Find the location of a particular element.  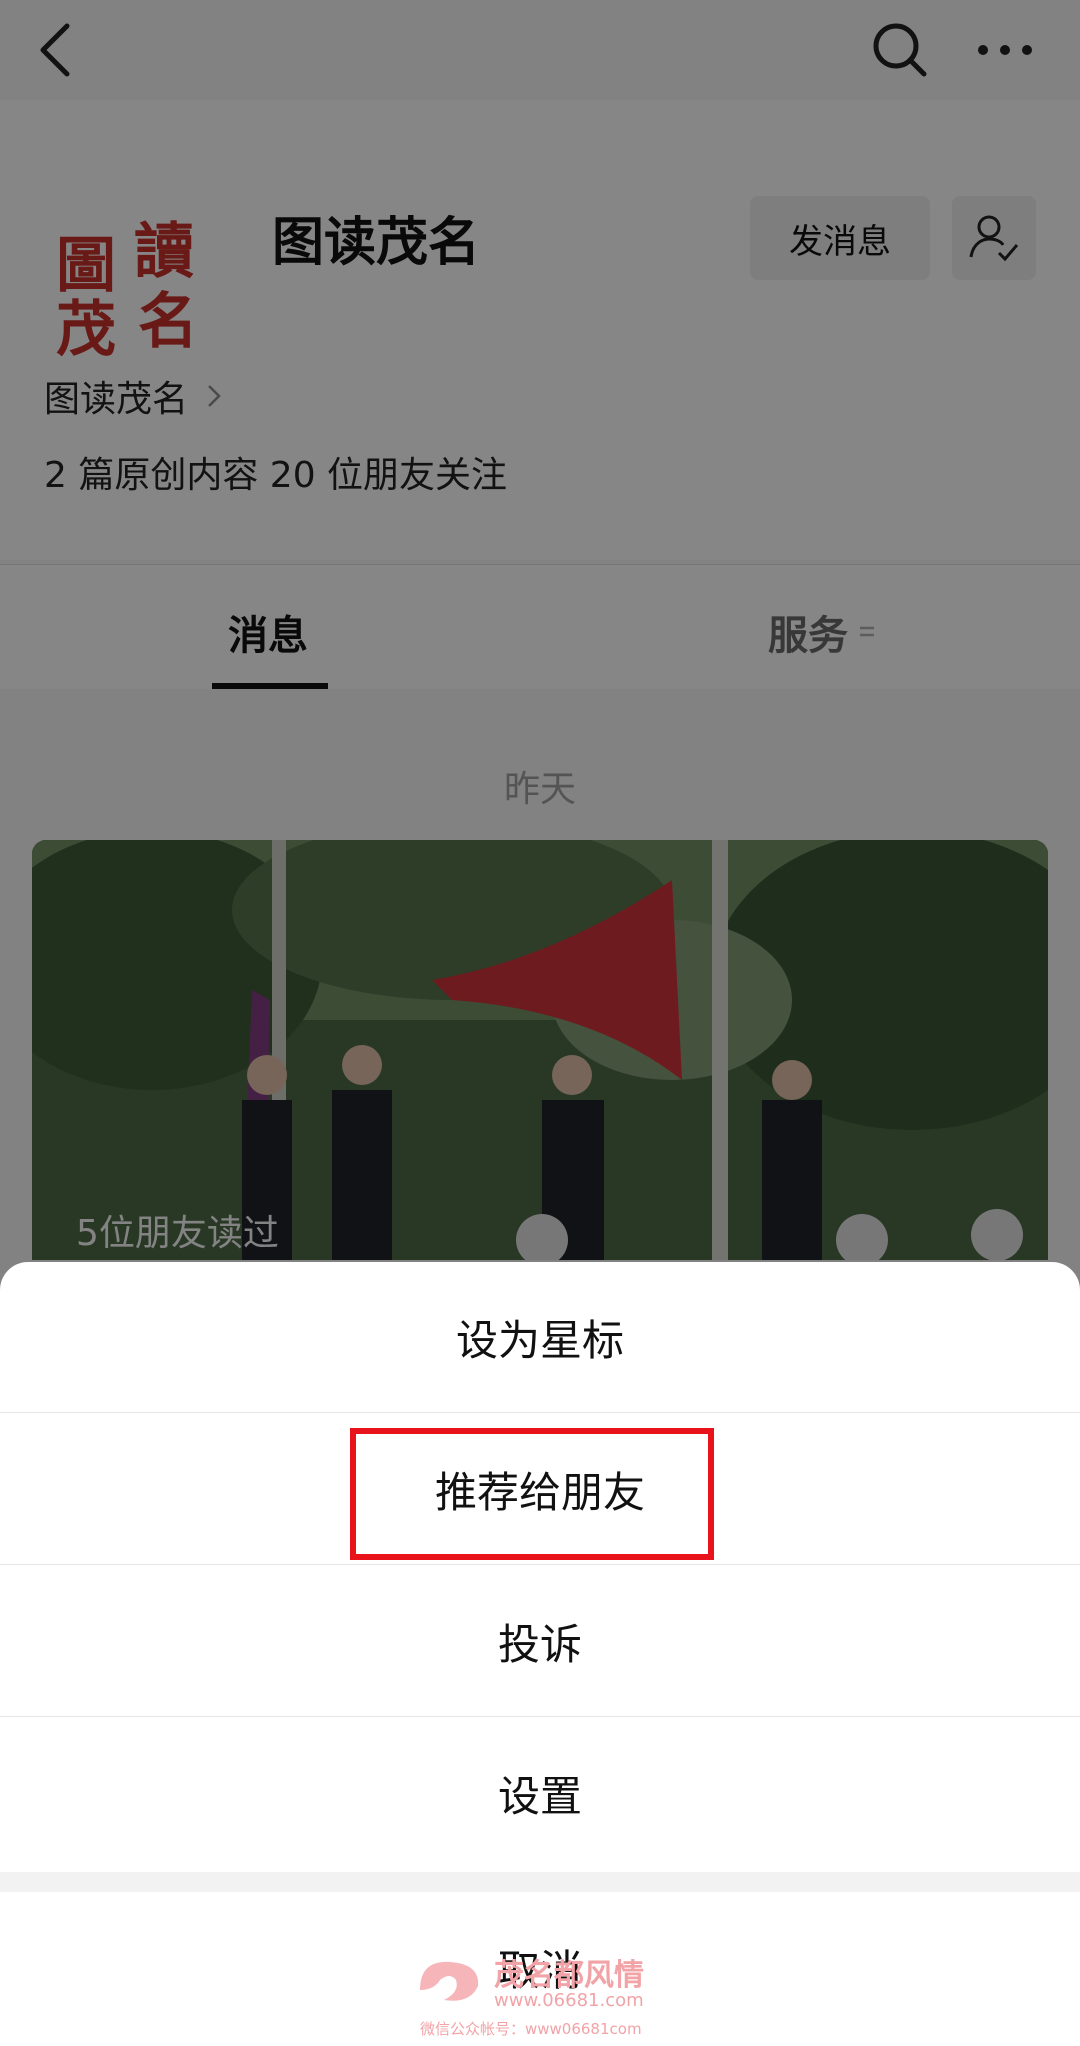

set-star-option: 设为星标 is located at coordinates (540, 1337).